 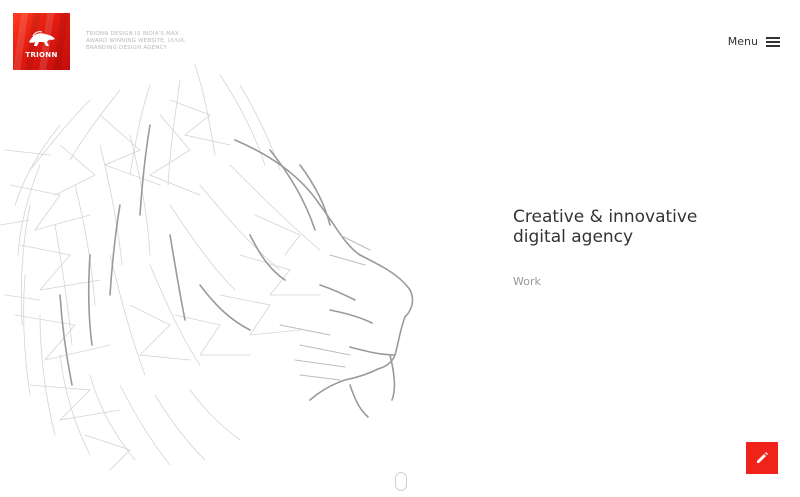 I want to click on lion-logo-icon, so click(x=42, y=38).